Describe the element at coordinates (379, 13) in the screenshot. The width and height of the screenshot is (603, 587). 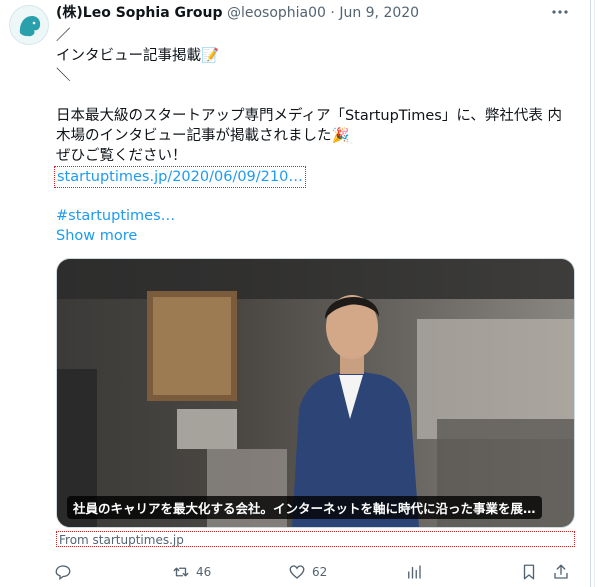
I see `tweet-date: Jun 9, 2020` at that location.